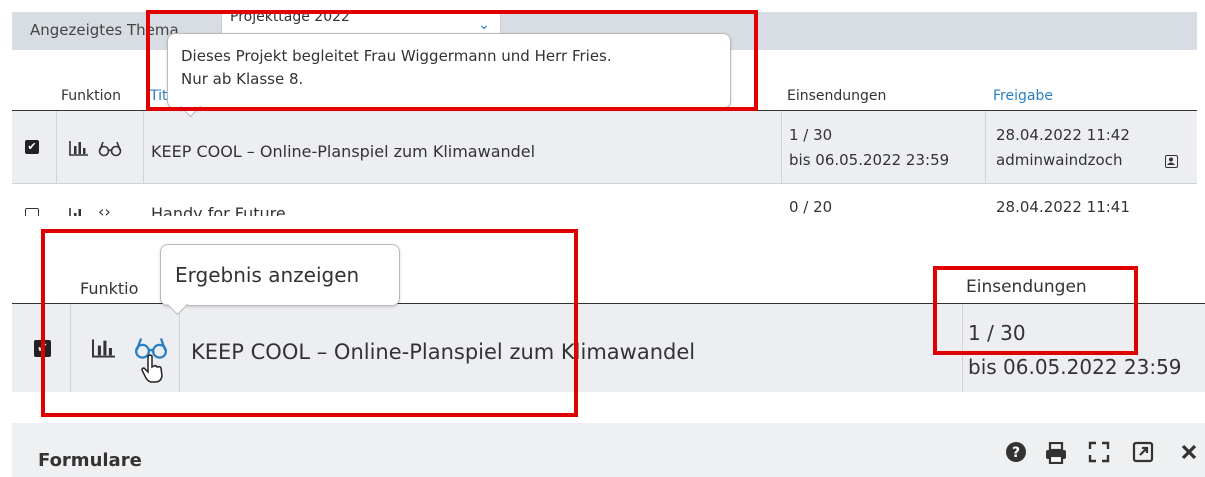 The width and height of the screenshot is (1205, 477). What do you see at coordinates (1059, 160) in the screenshot?
I see `row-release-user: adminwaindzoch` at bounding box center [1059, 160].